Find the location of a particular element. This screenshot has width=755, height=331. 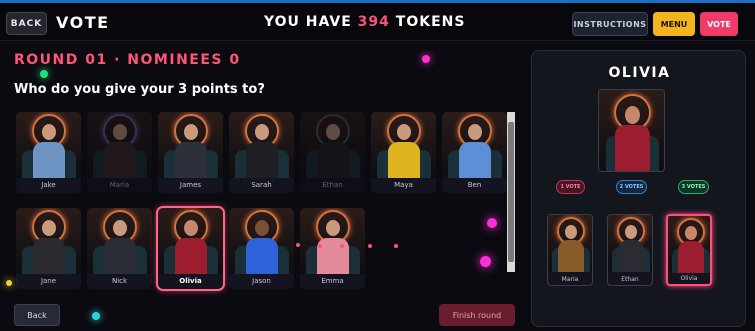

nominee-card-sarah: Sarah is located at coordinates (261, 152).